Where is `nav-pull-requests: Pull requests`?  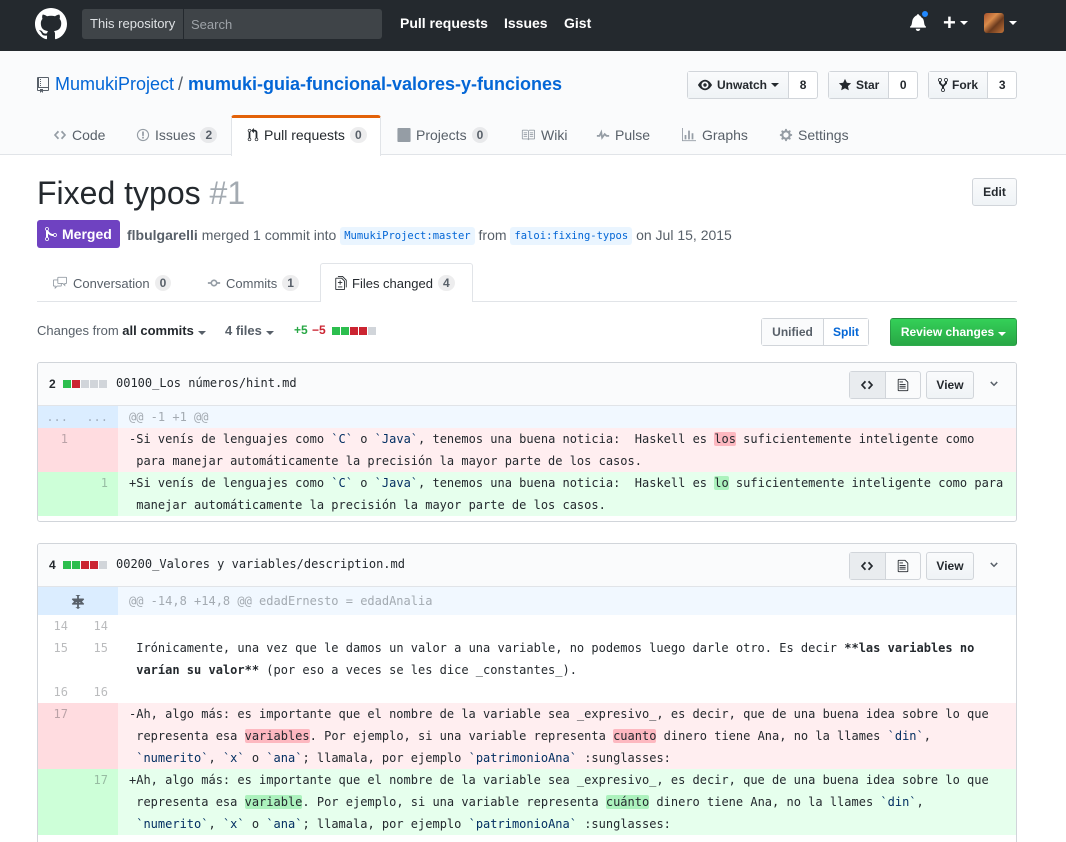
nav-pull-requests: Pull requests is located at coordinates (444, 23).